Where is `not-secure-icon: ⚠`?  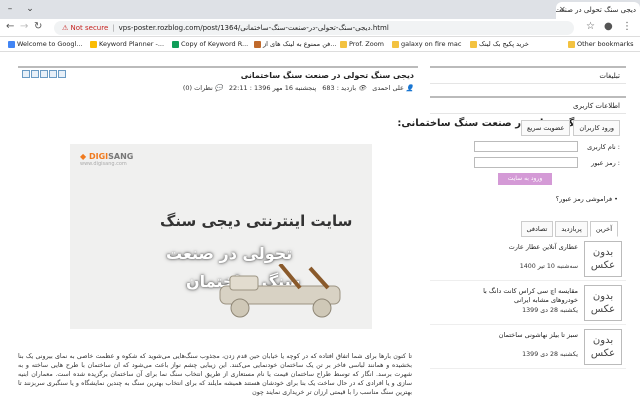 not-secure-icon: ⚠ is located at coordinates (66, 28).